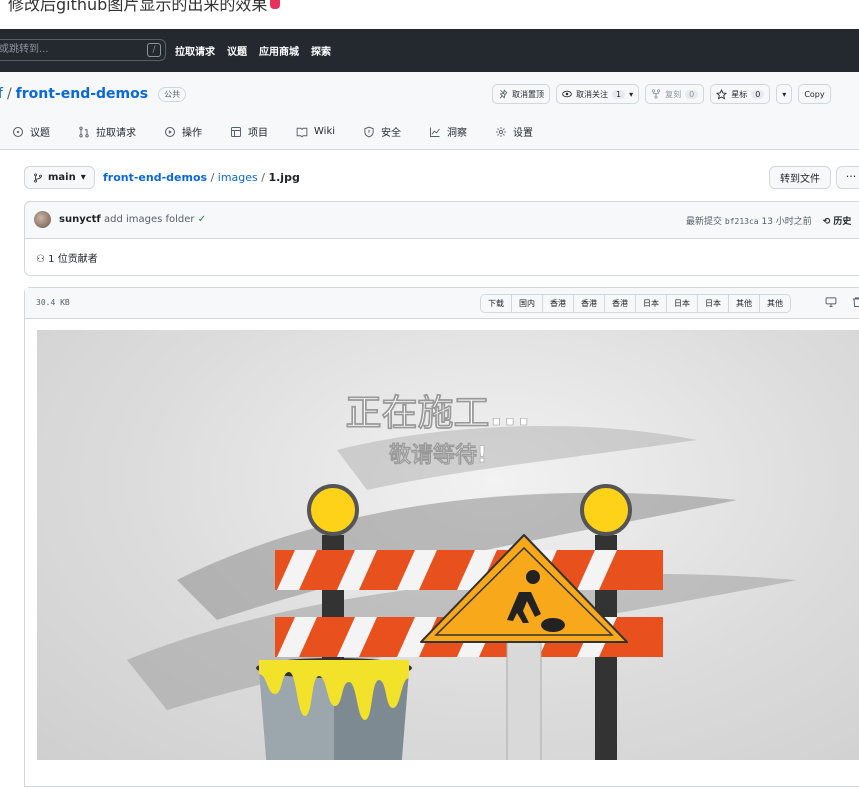 This screenshot has height=787, width=859. I want to click on visibility-badge: 公共, so click(172, 94).